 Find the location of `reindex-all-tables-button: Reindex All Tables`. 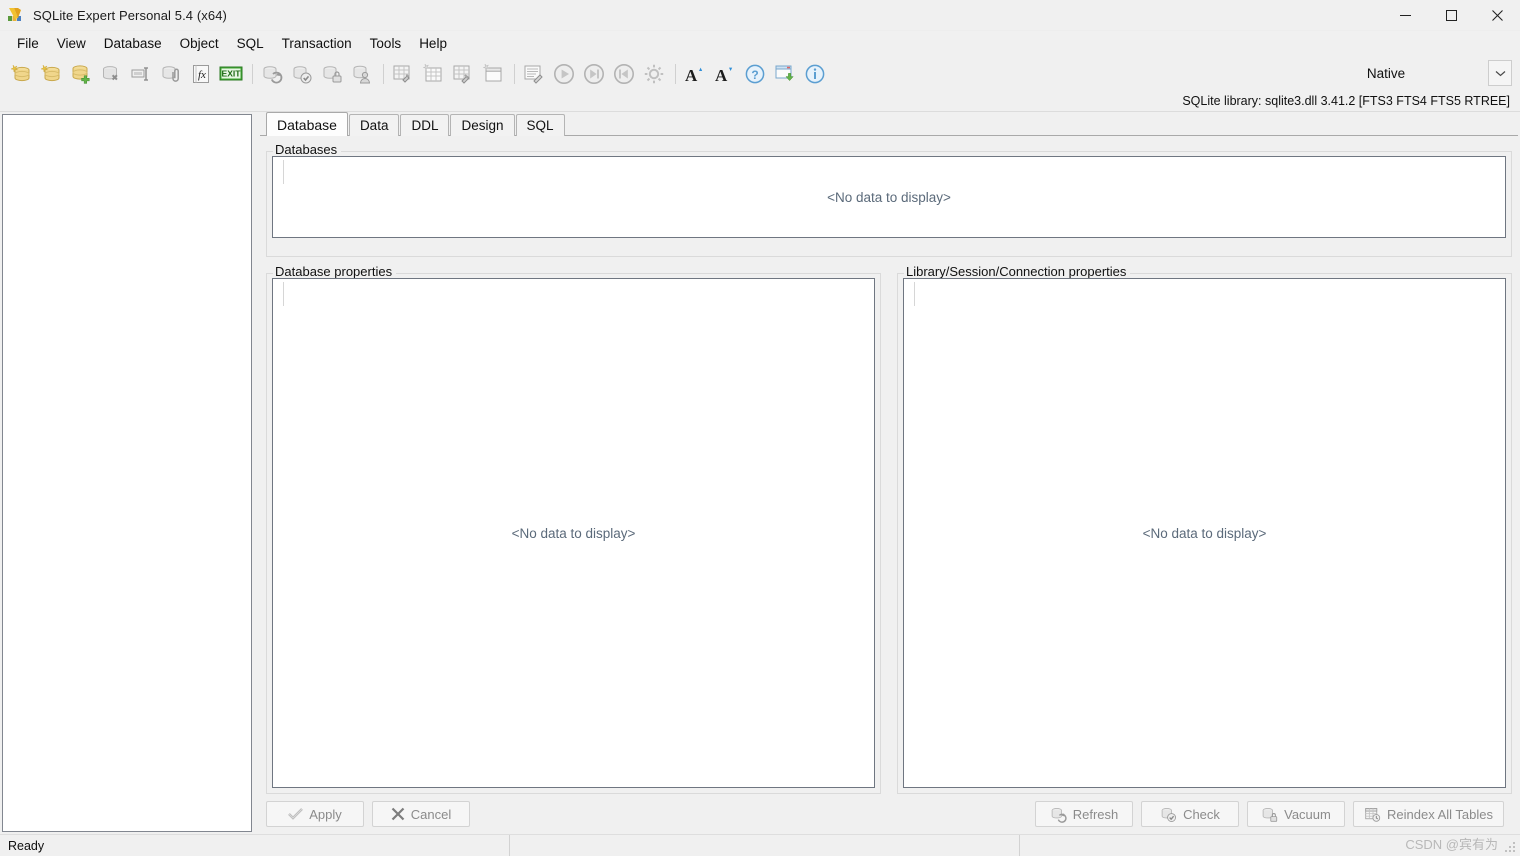

reindex-all-tables-button: Reindex All Tables is located at coordinates (1428, 814).